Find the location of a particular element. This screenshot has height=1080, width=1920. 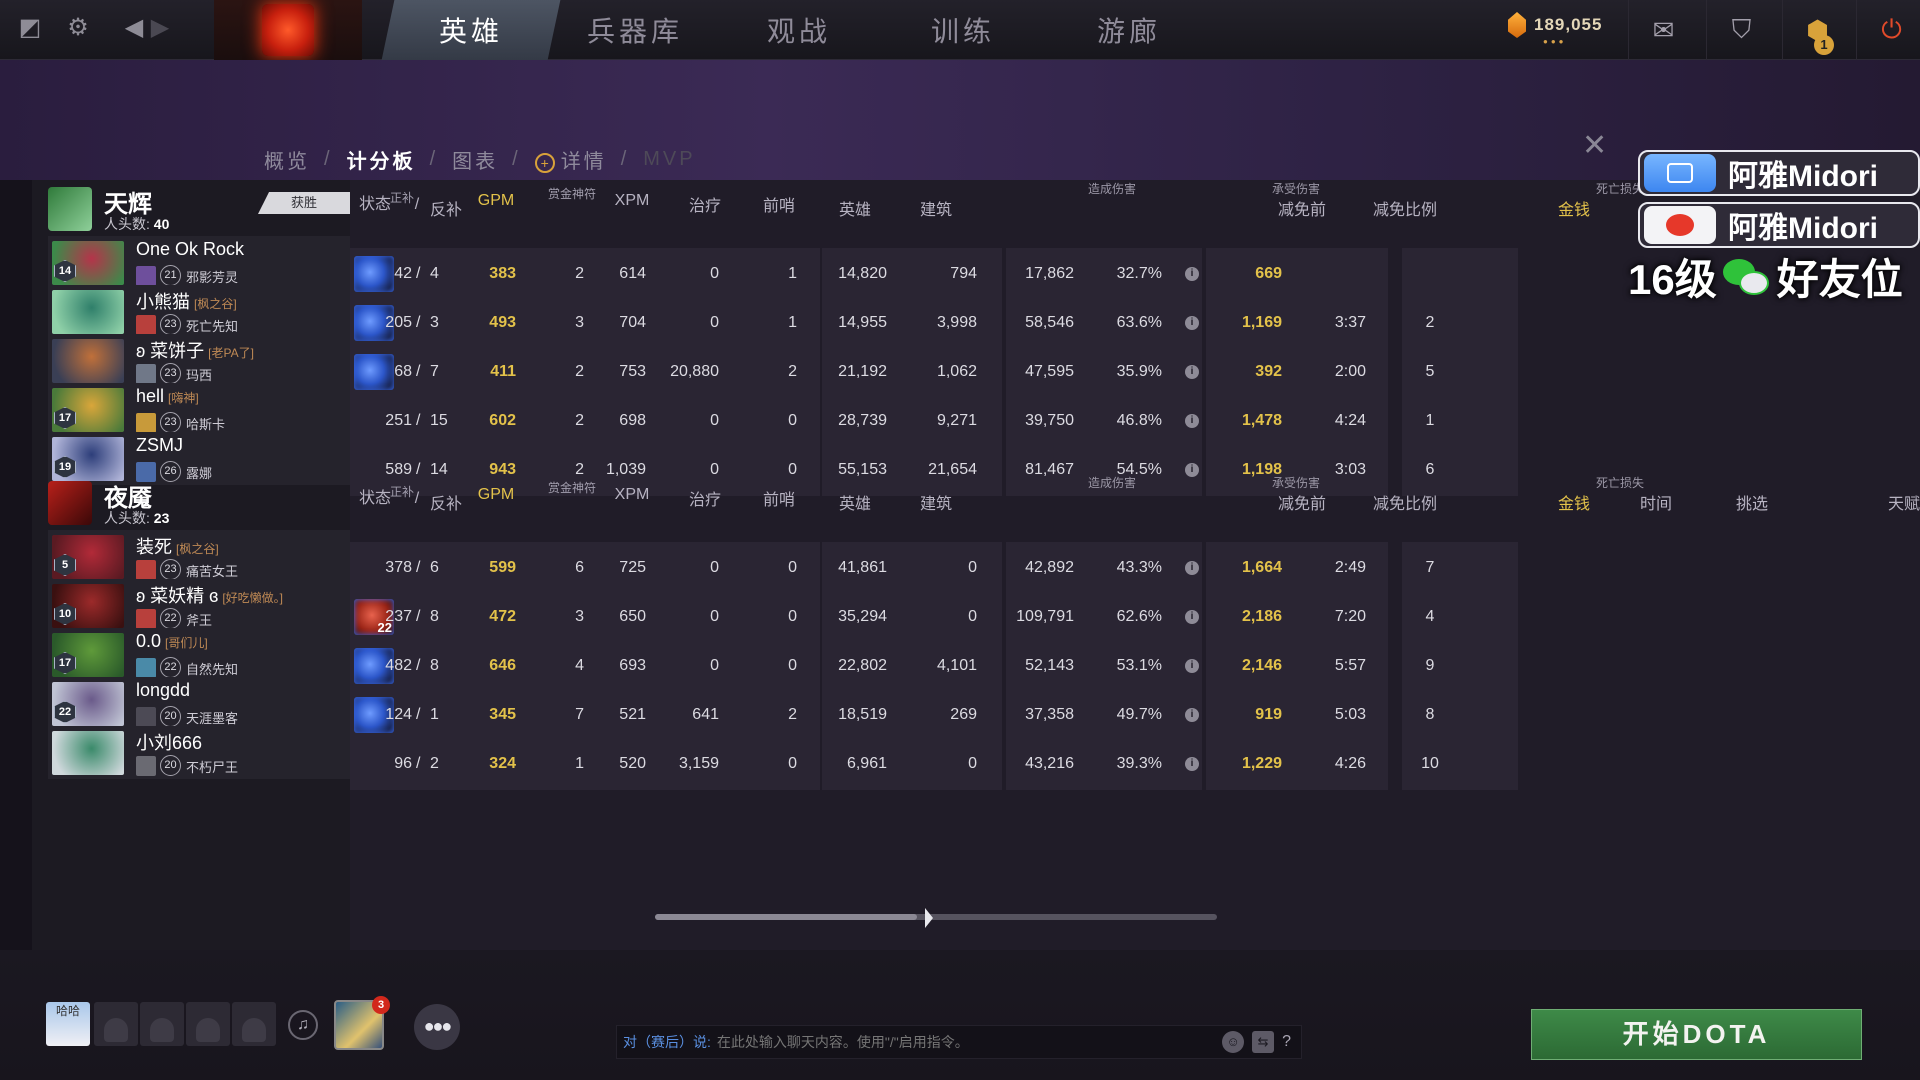

pick-order-value: 2 is located at coordinates (1430, 322).